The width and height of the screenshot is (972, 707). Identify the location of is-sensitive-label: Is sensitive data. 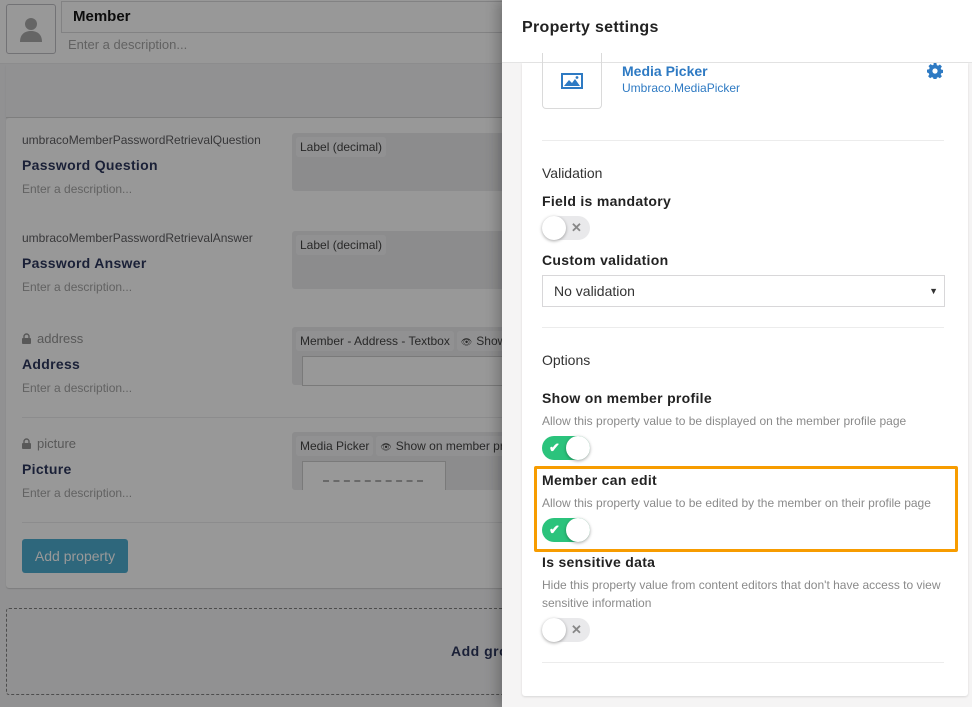
(599, 562).